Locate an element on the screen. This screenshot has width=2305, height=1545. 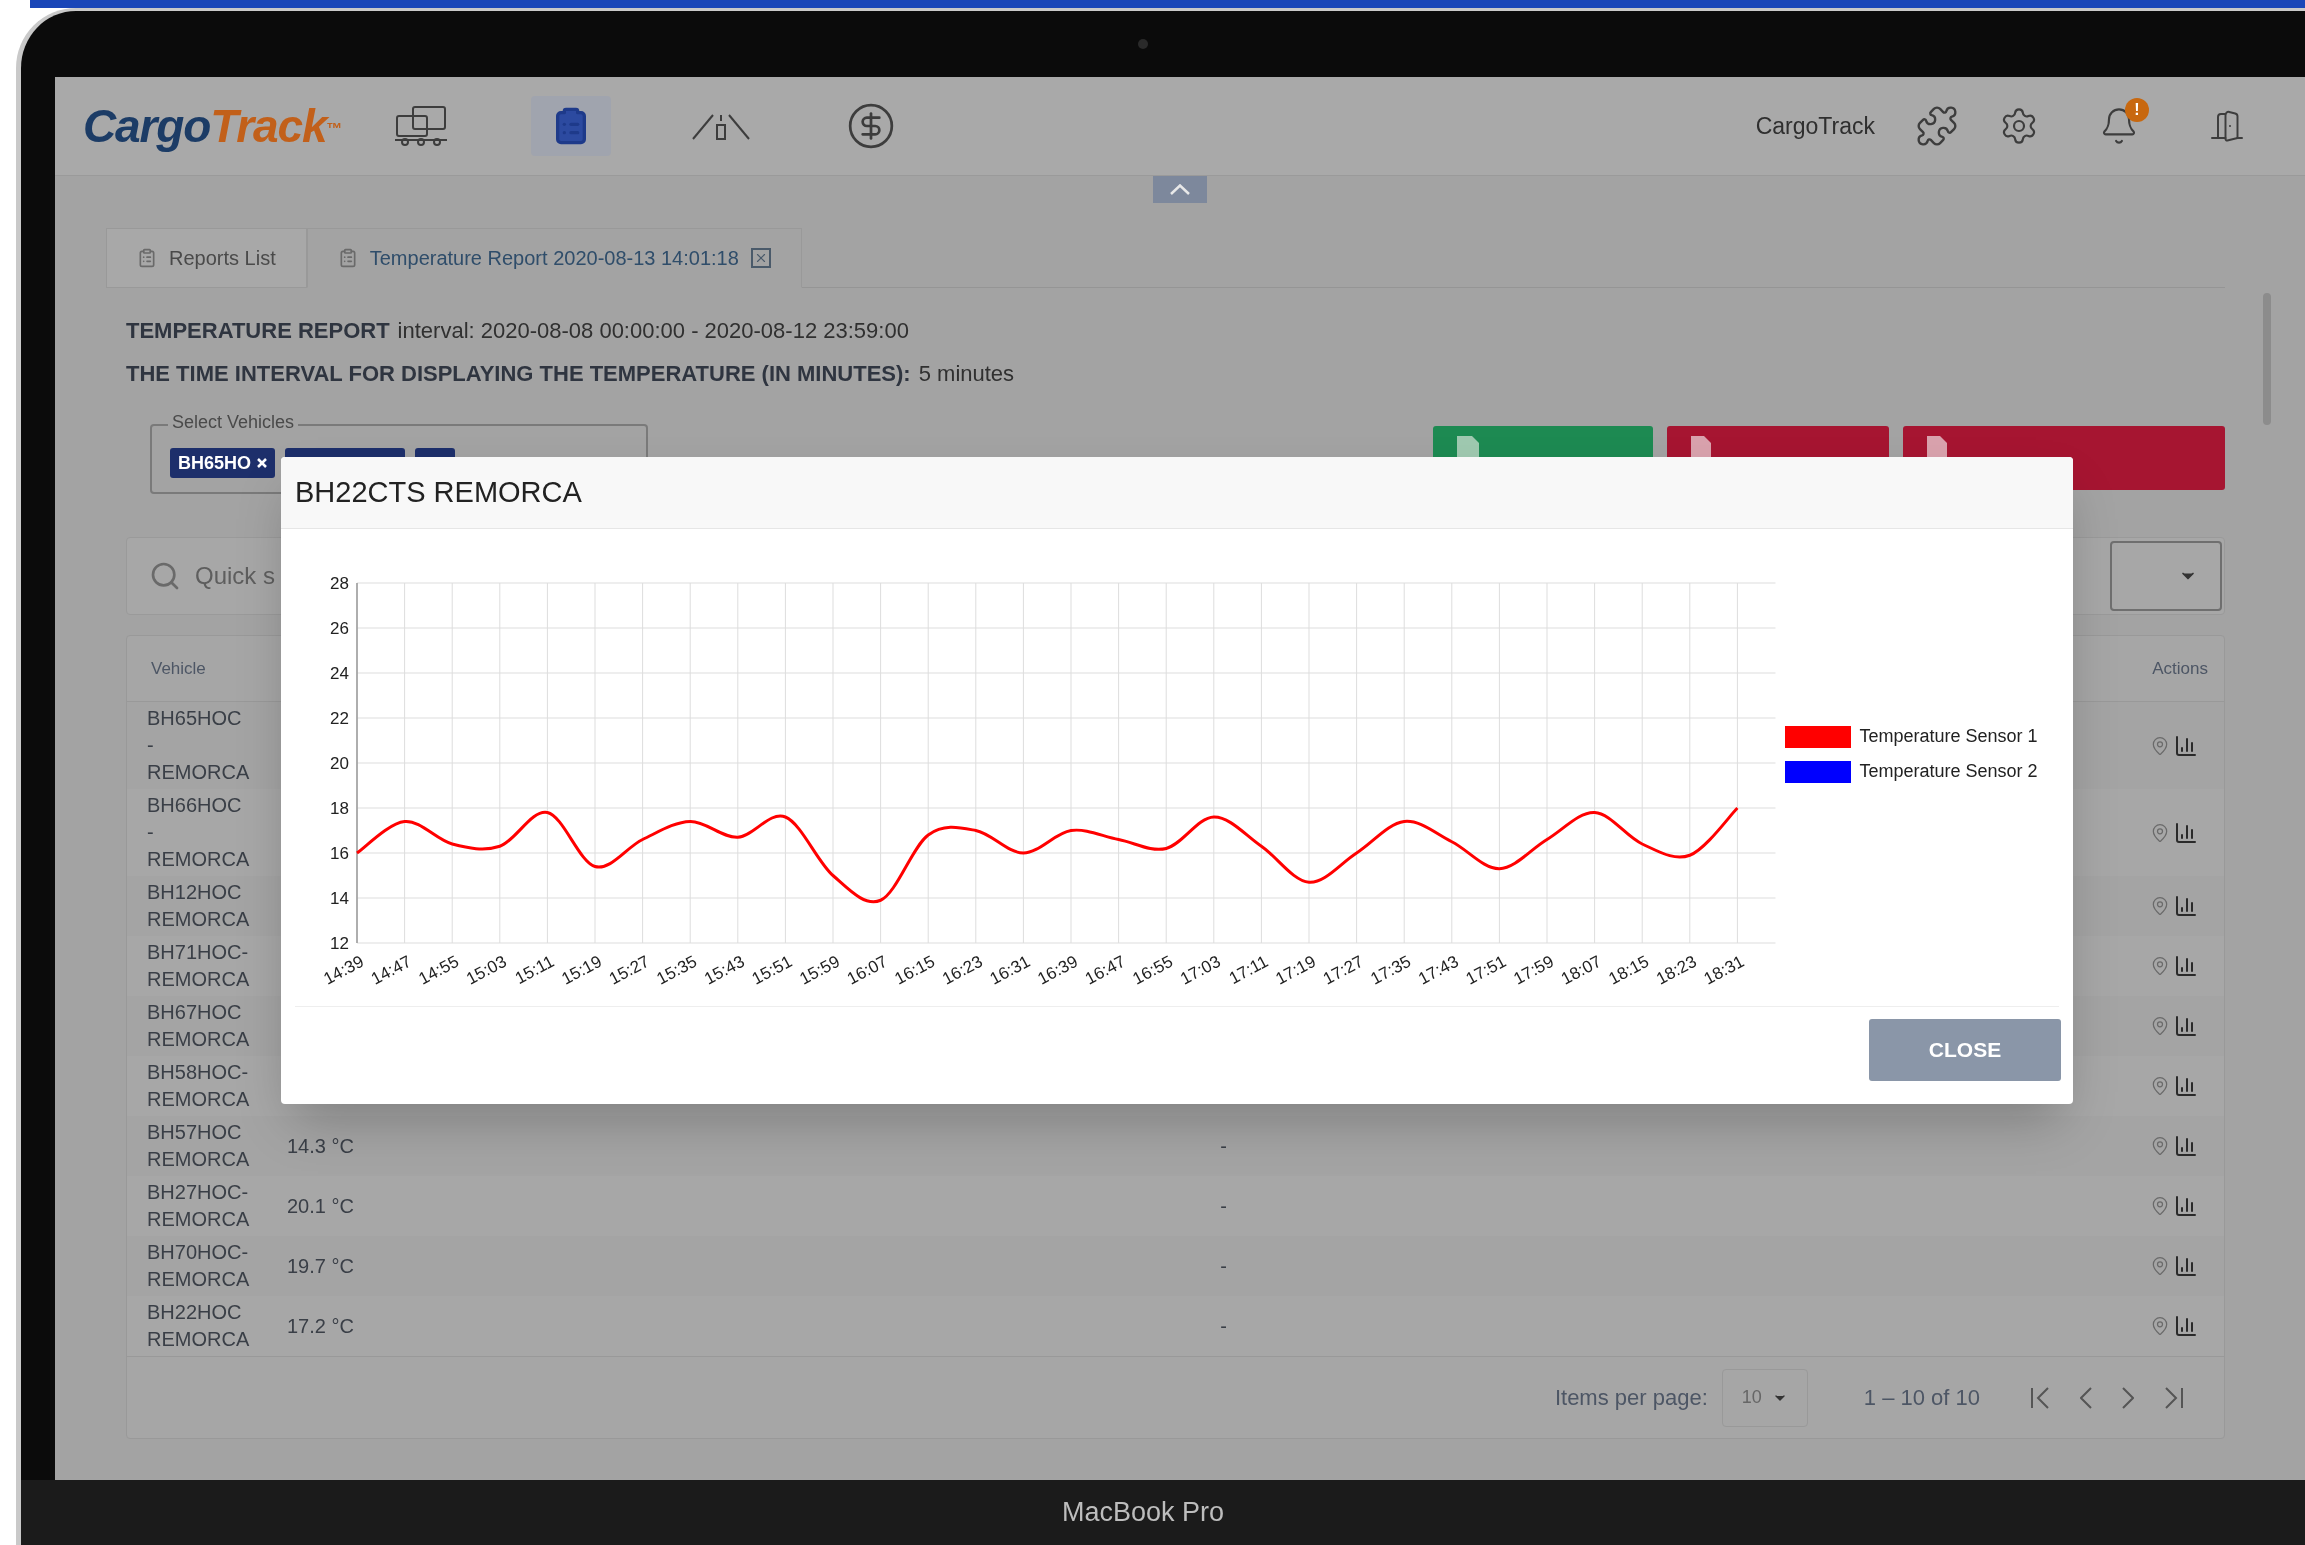
y-tick-label: 20 is located at coordinates (339, 763).